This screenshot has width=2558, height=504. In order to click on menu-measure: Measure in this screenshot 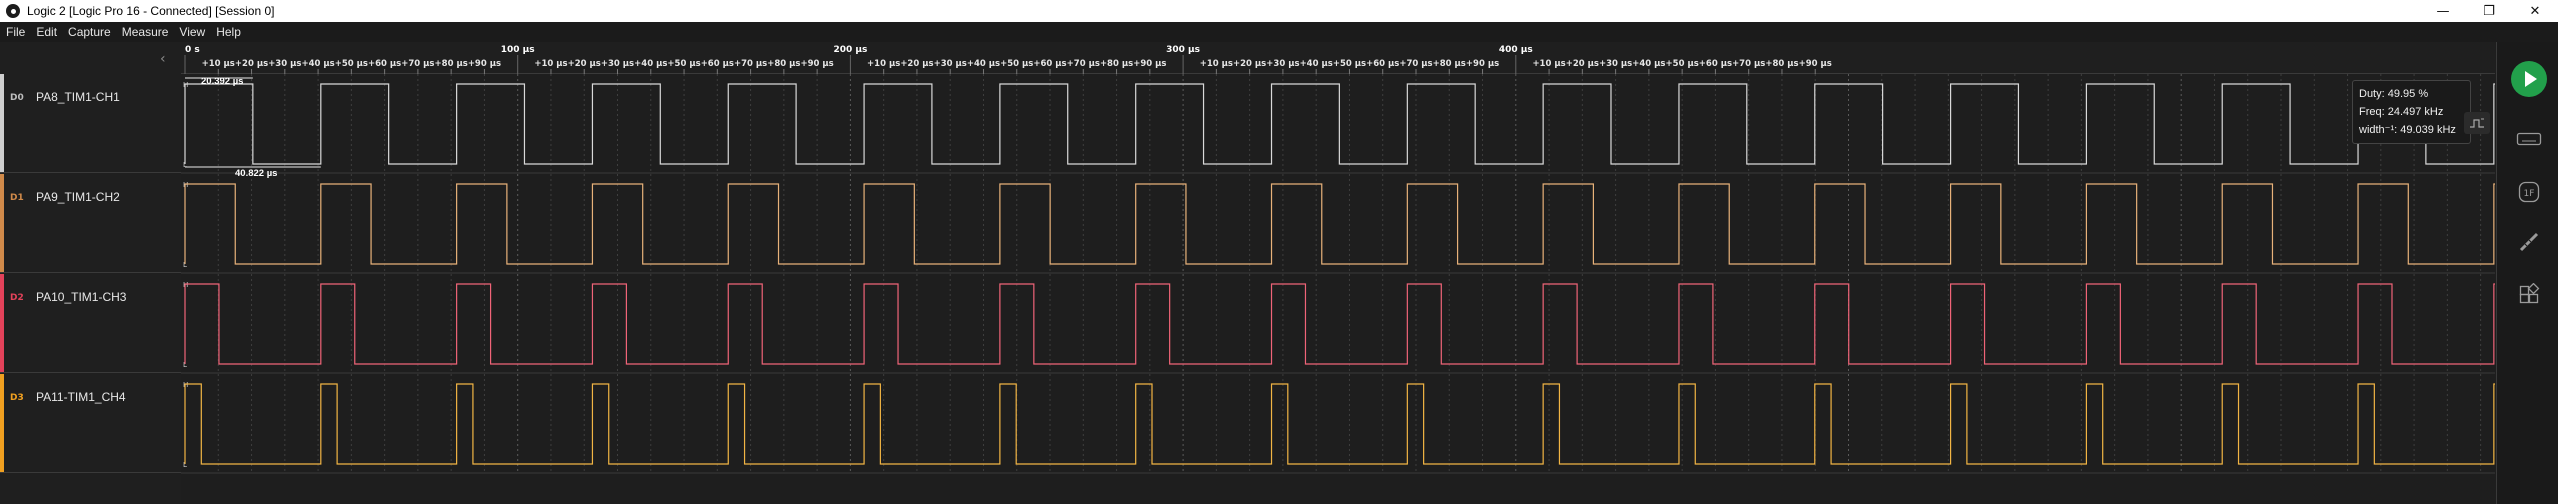, I will do `click(145, 32)`.